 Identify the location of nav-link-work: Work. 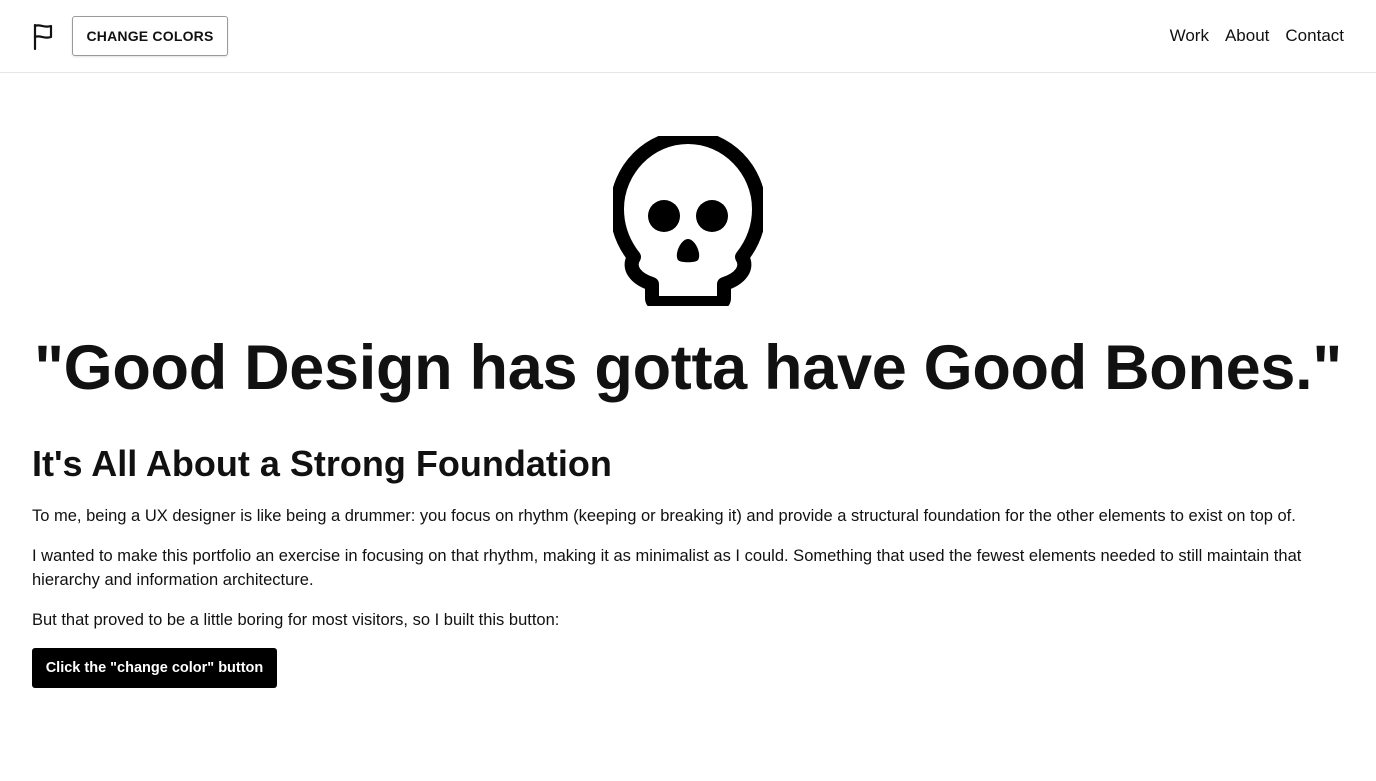
(1189, 36).